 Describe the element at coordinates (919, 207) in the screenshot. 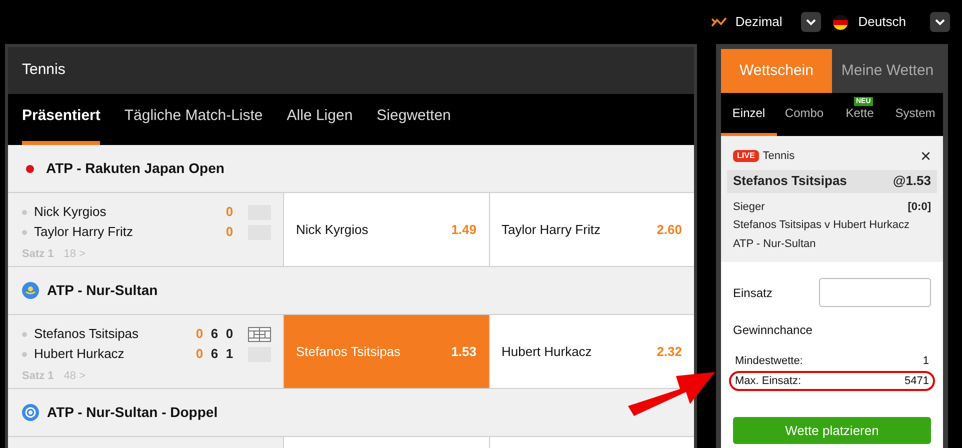

I see `score-label: [0:0]` at that location.